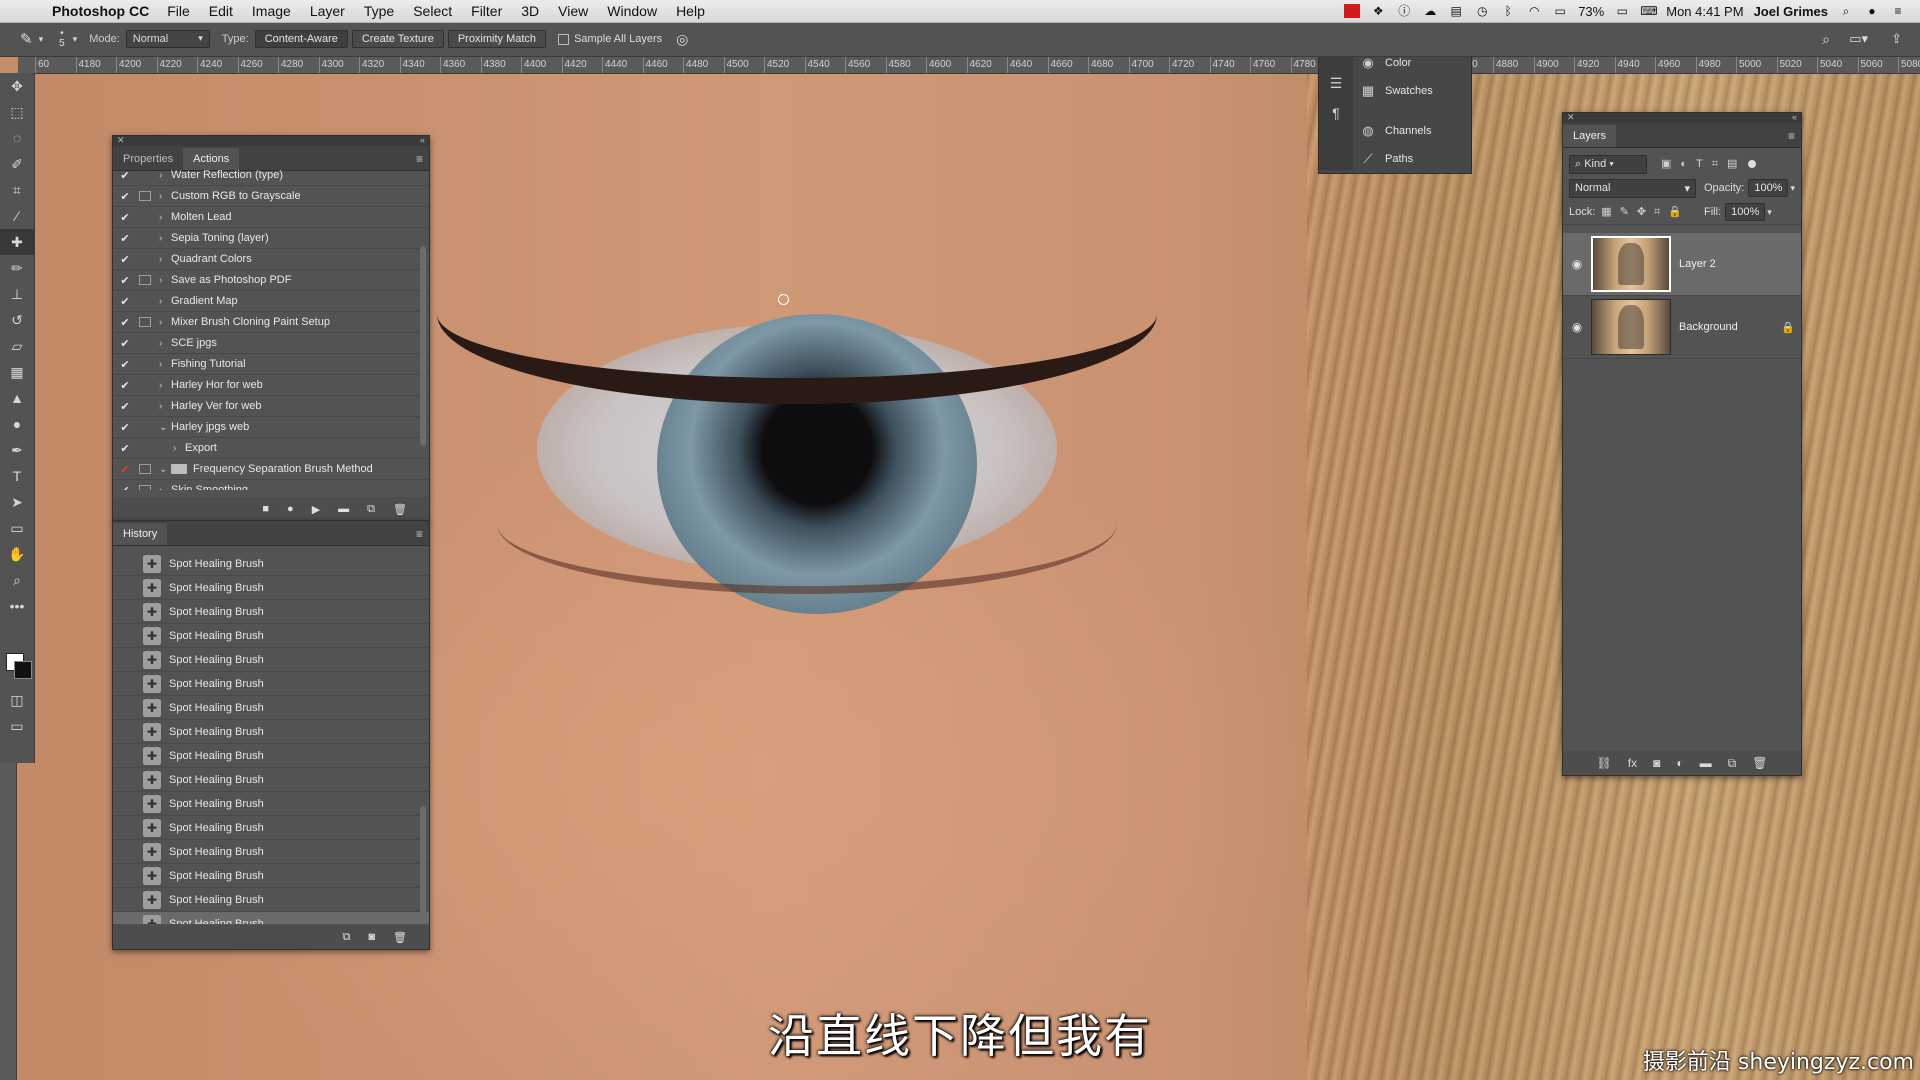 The image size is (1920, 1080). Describe the element at coordinates (271, 322) in the screenshot. I see `action-row: ✔ › Mixer Brush Cloning Paint Setup` at that location.